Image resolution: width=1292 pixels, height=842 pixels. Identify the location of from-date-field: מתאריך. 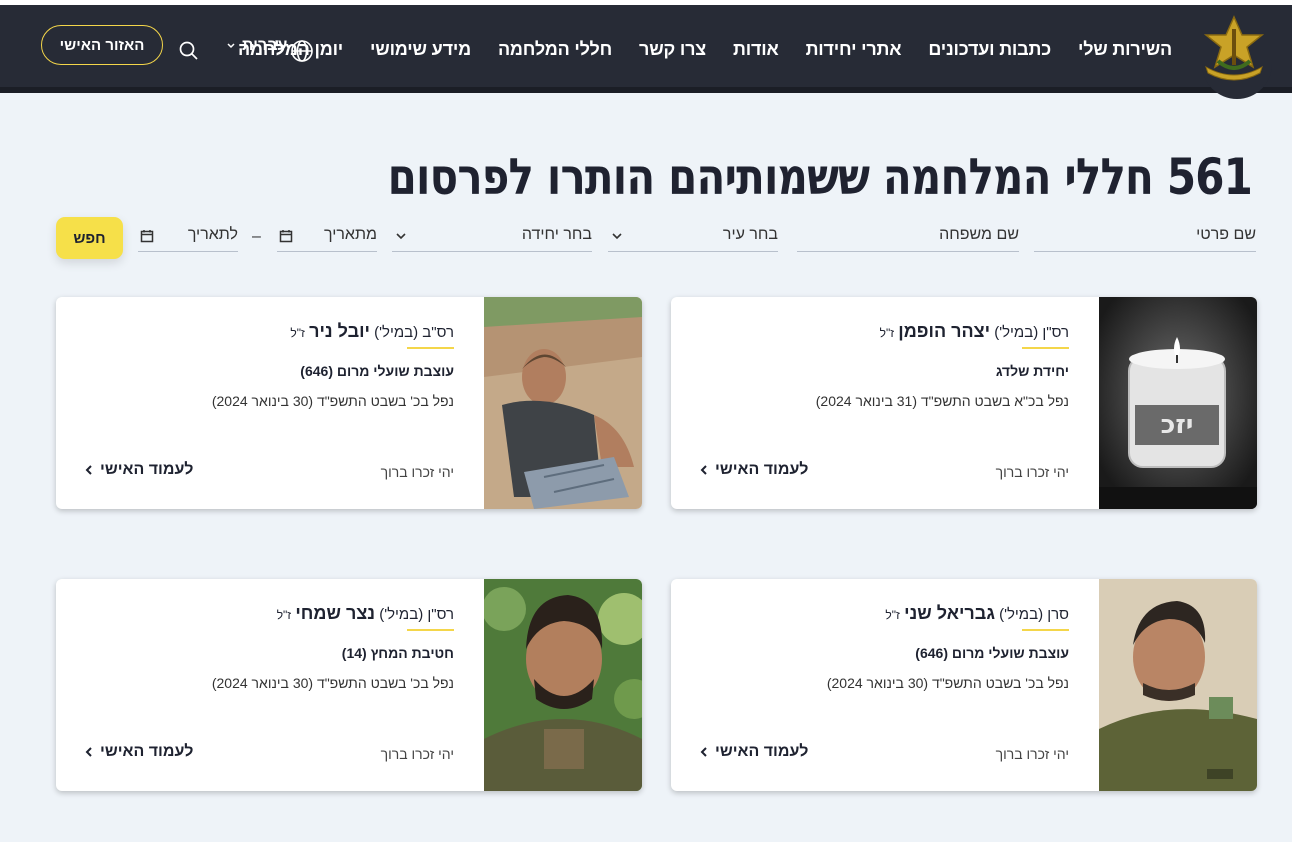
(327, 237).